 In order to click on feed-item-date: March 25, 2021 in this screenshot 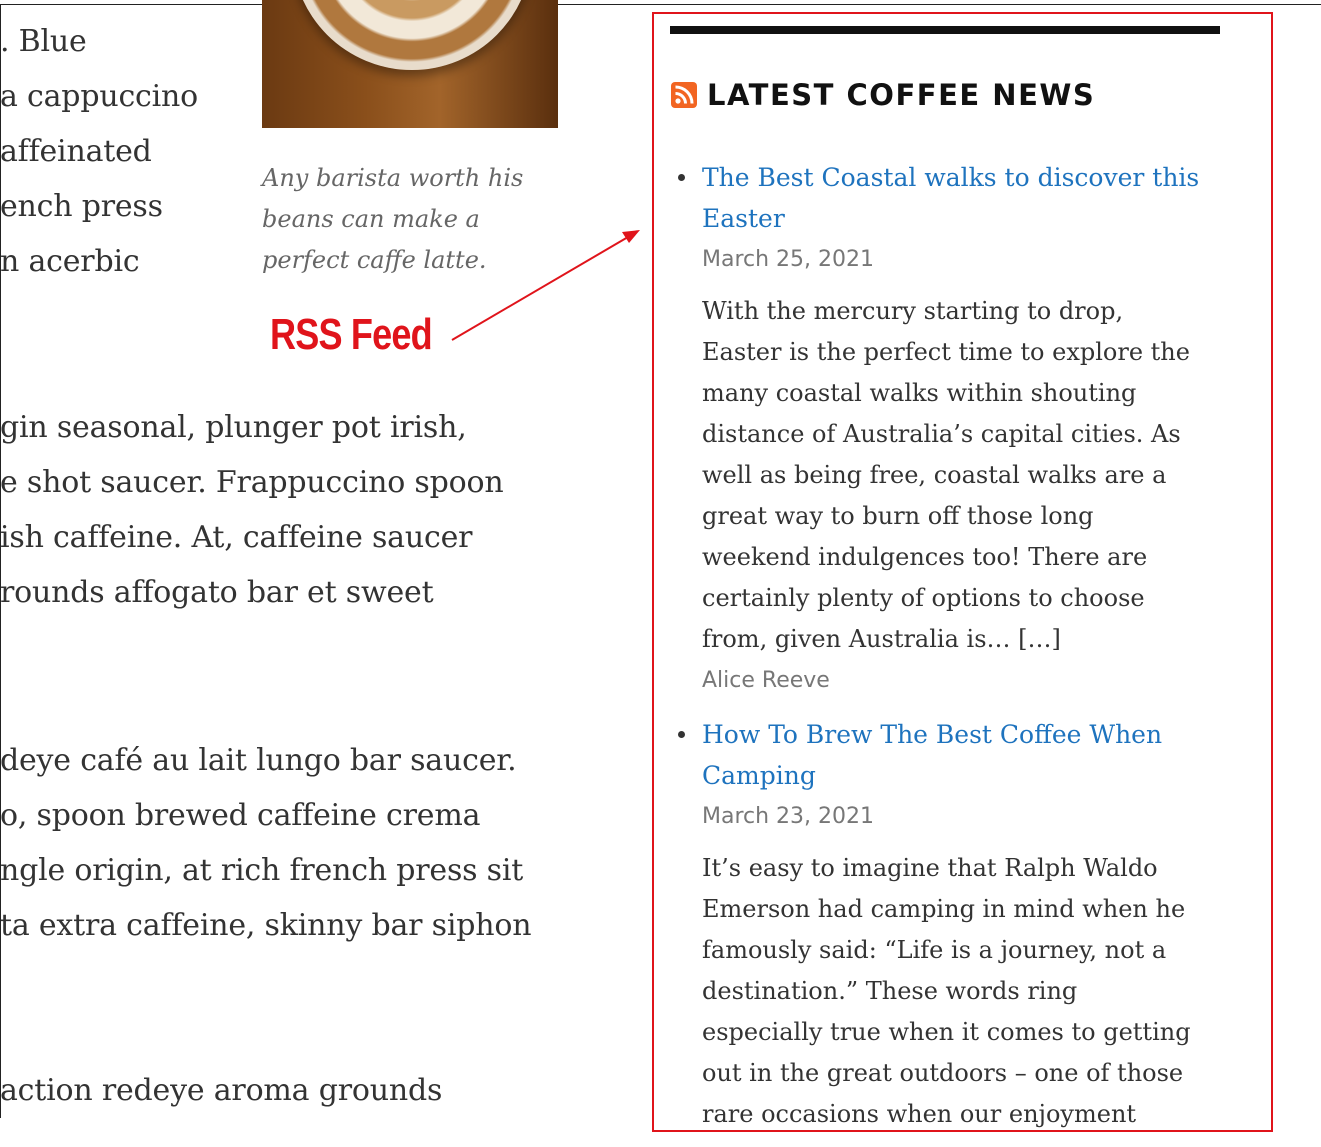, I will do `click(788, 259)`.